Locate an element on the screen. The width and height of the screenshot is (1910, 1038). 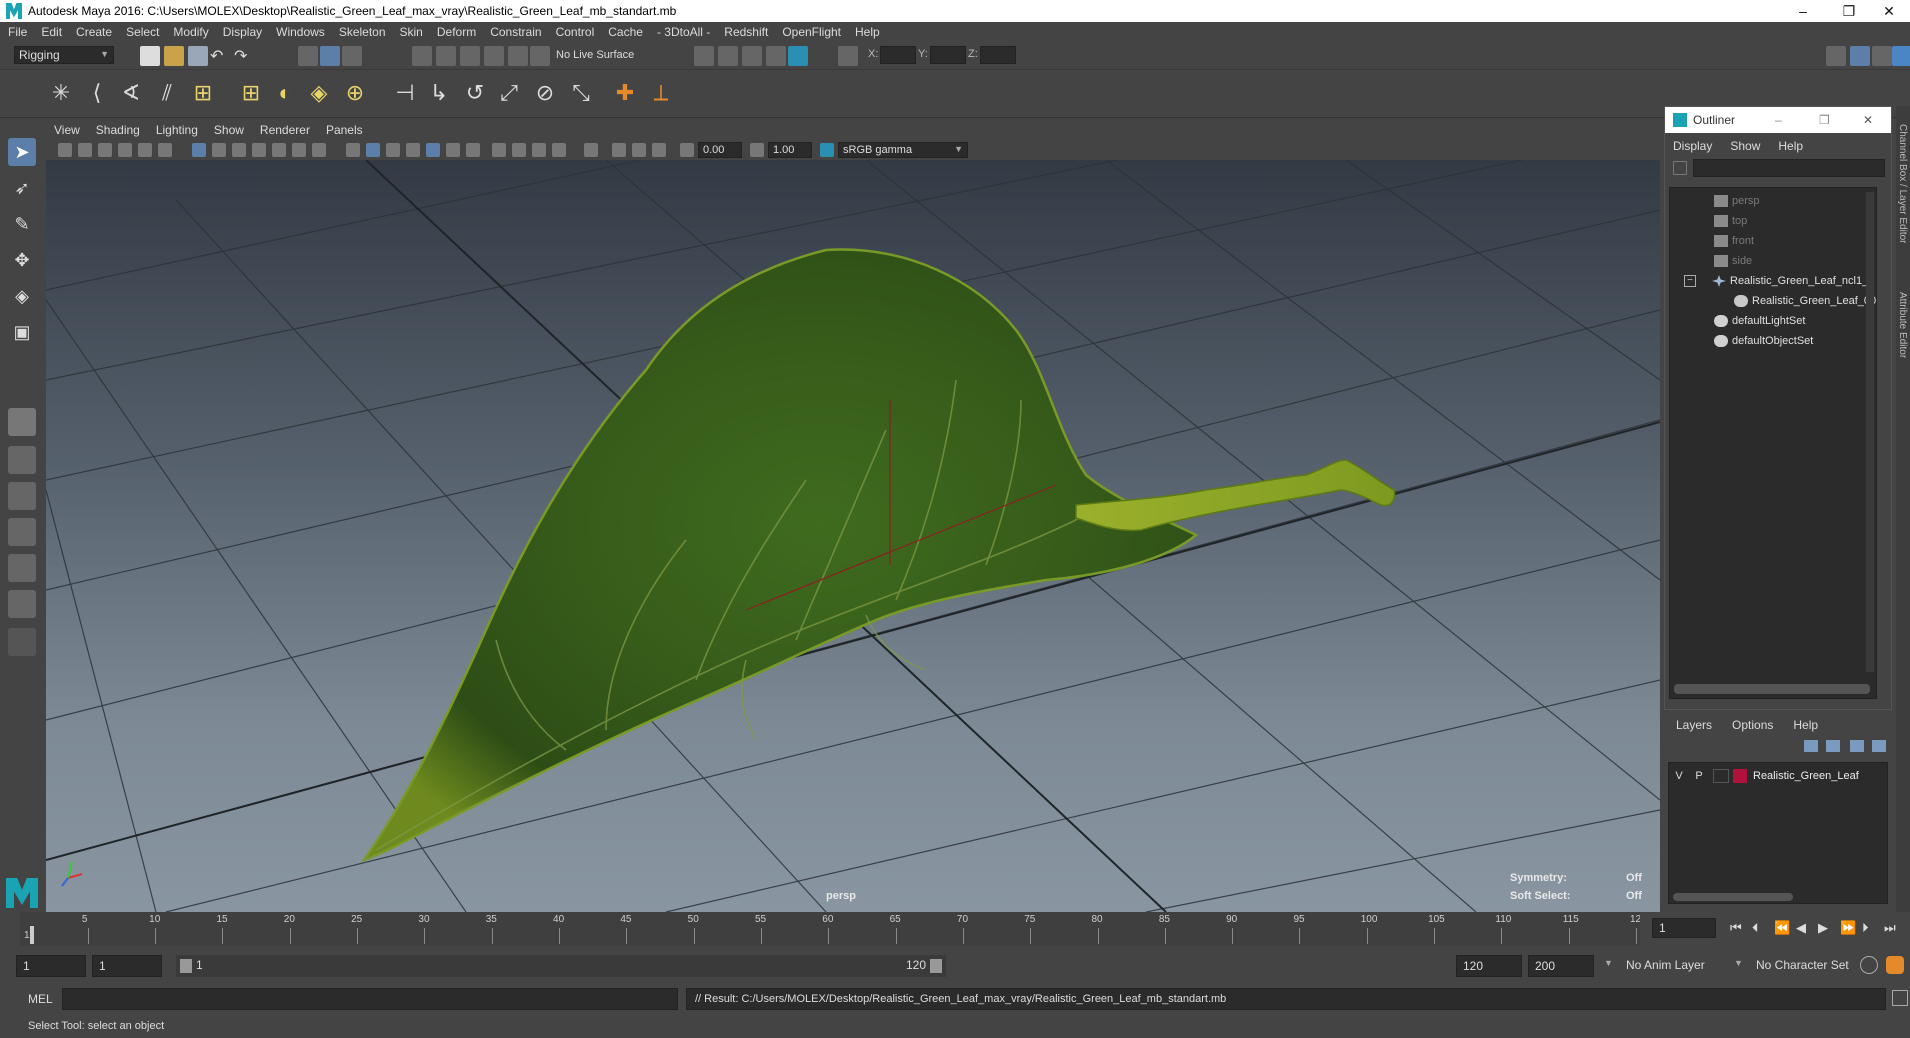
backface-culling-icon is located at coordinates (659, 150).